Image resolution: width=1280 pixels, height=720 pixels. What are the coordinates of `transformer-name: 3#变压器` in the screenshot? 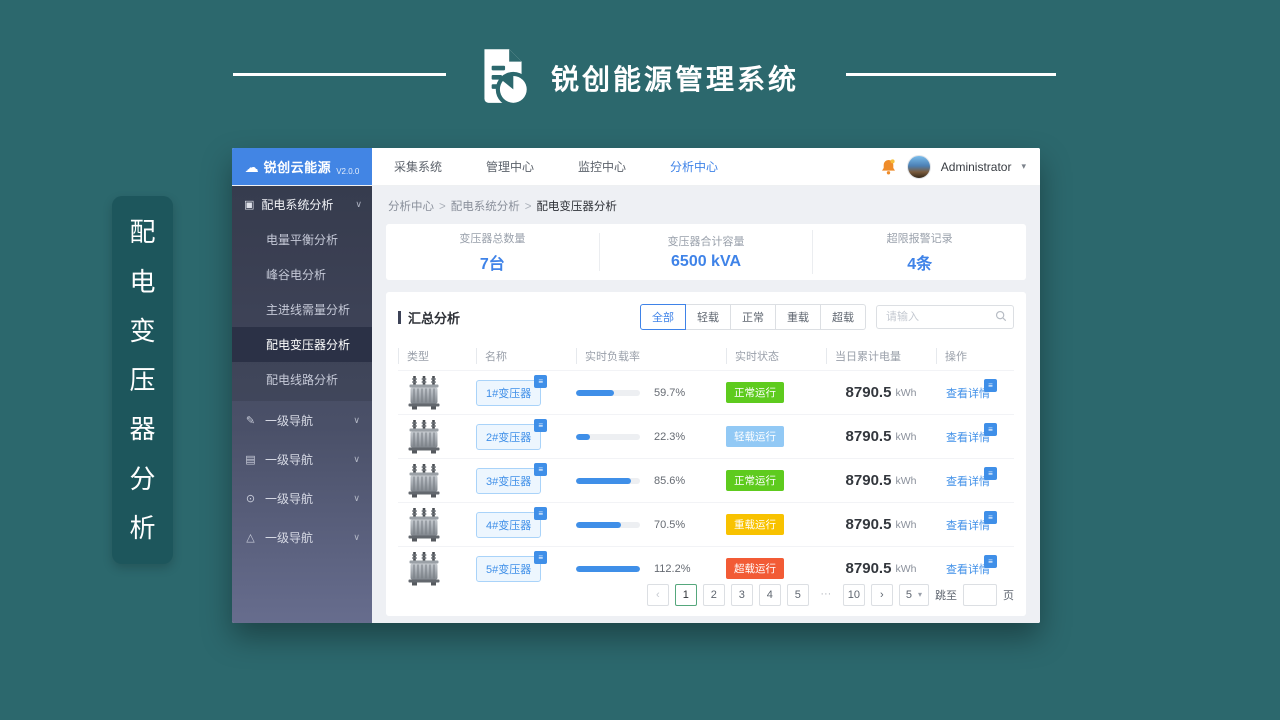 It's located at (509, 481).